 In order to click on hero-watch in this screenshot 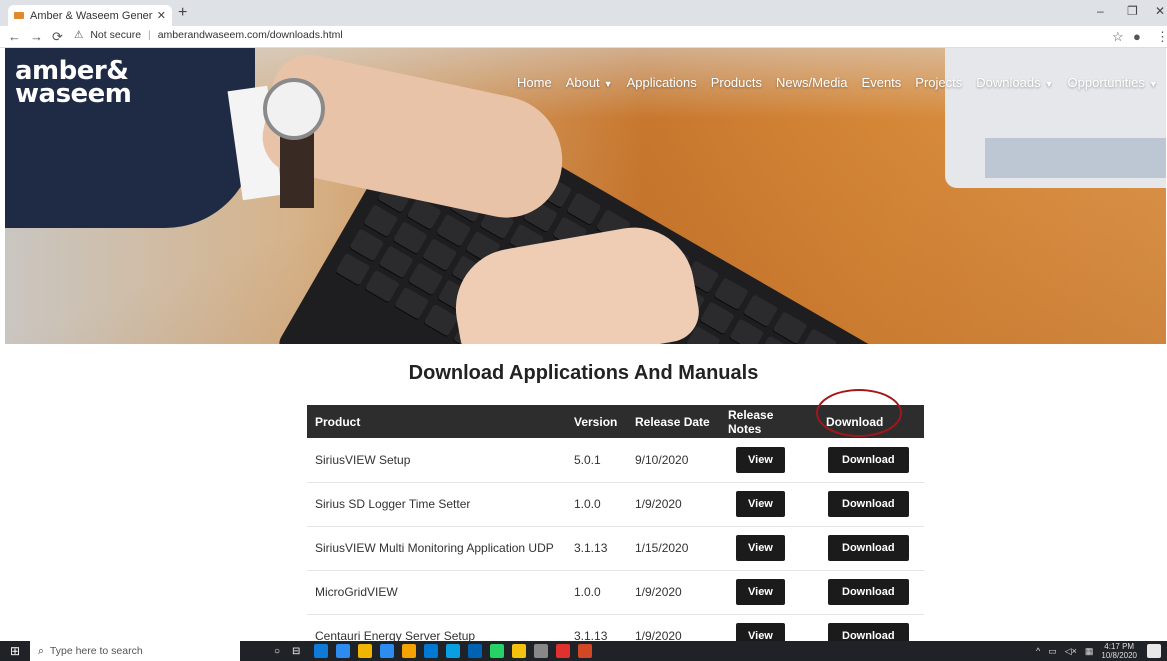, I will do `click(294, 109)`.